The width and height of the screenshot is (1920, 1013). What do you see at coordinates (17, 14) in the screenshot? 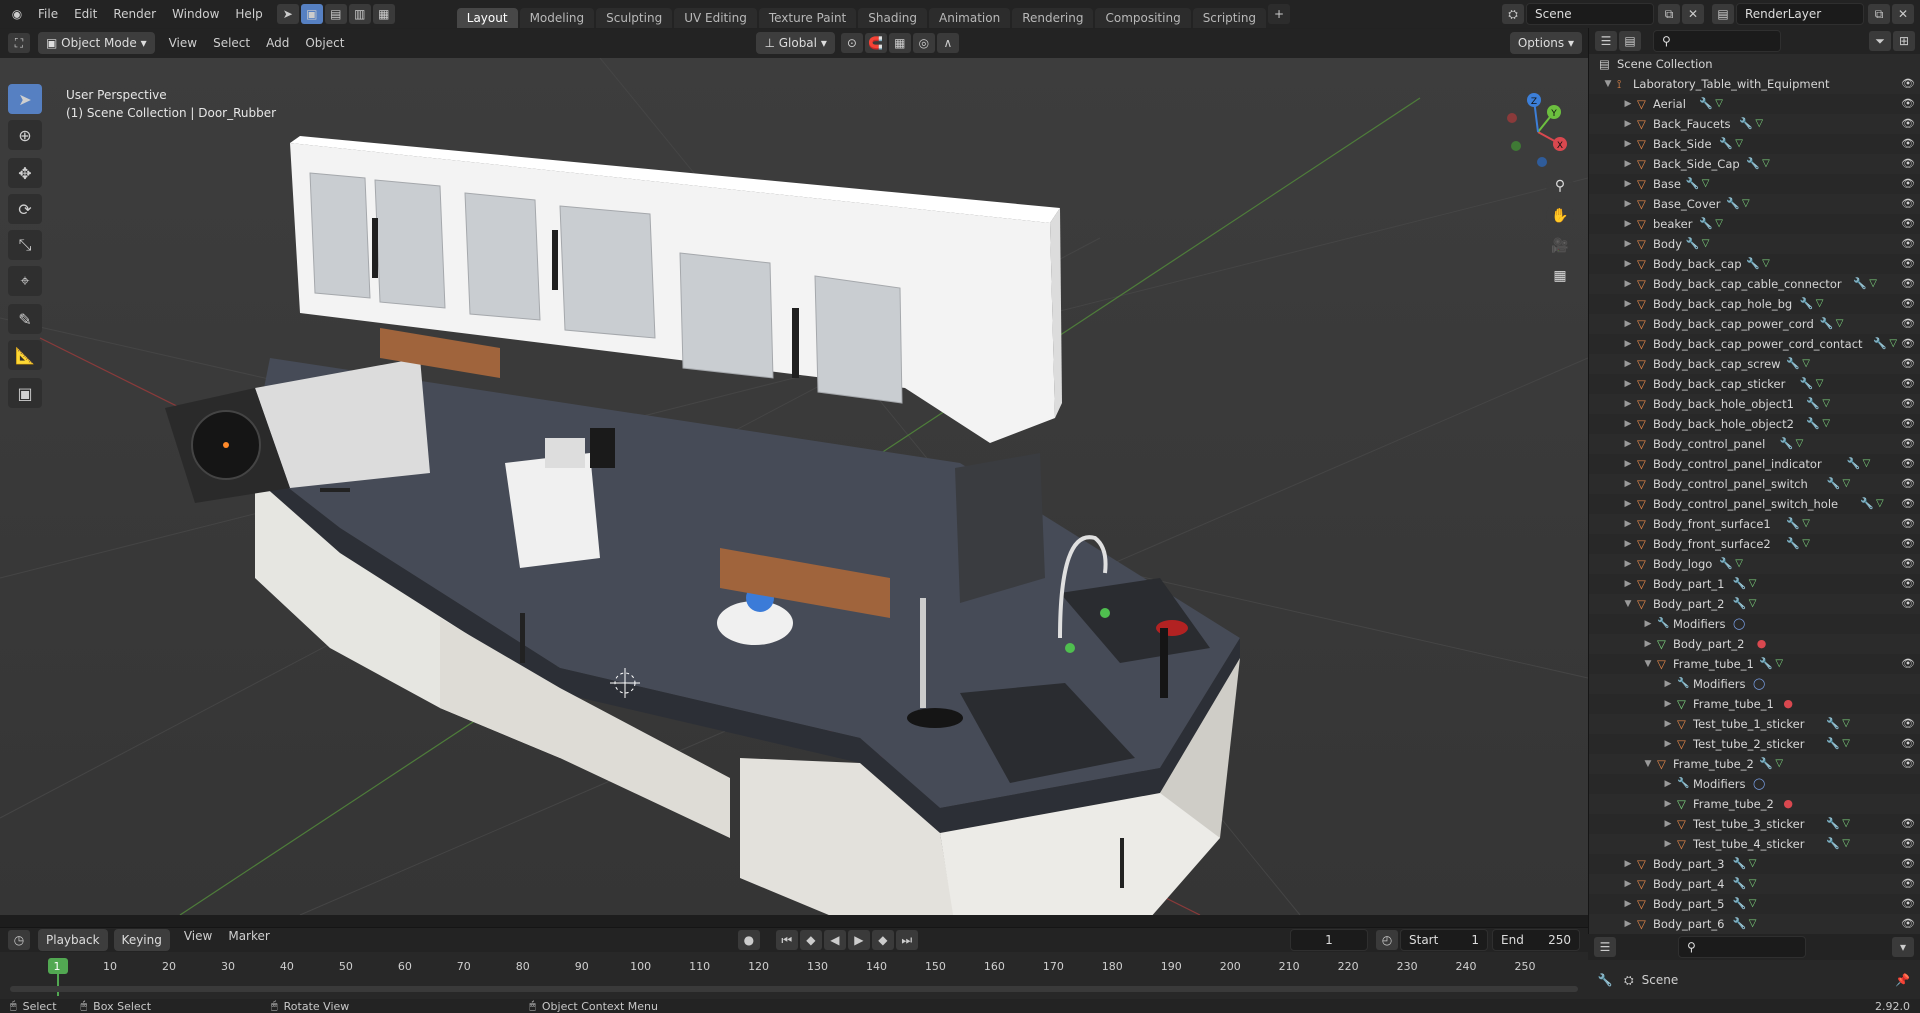
I see `blender-logo-icon: ◉` at bounding box center [17, 14].